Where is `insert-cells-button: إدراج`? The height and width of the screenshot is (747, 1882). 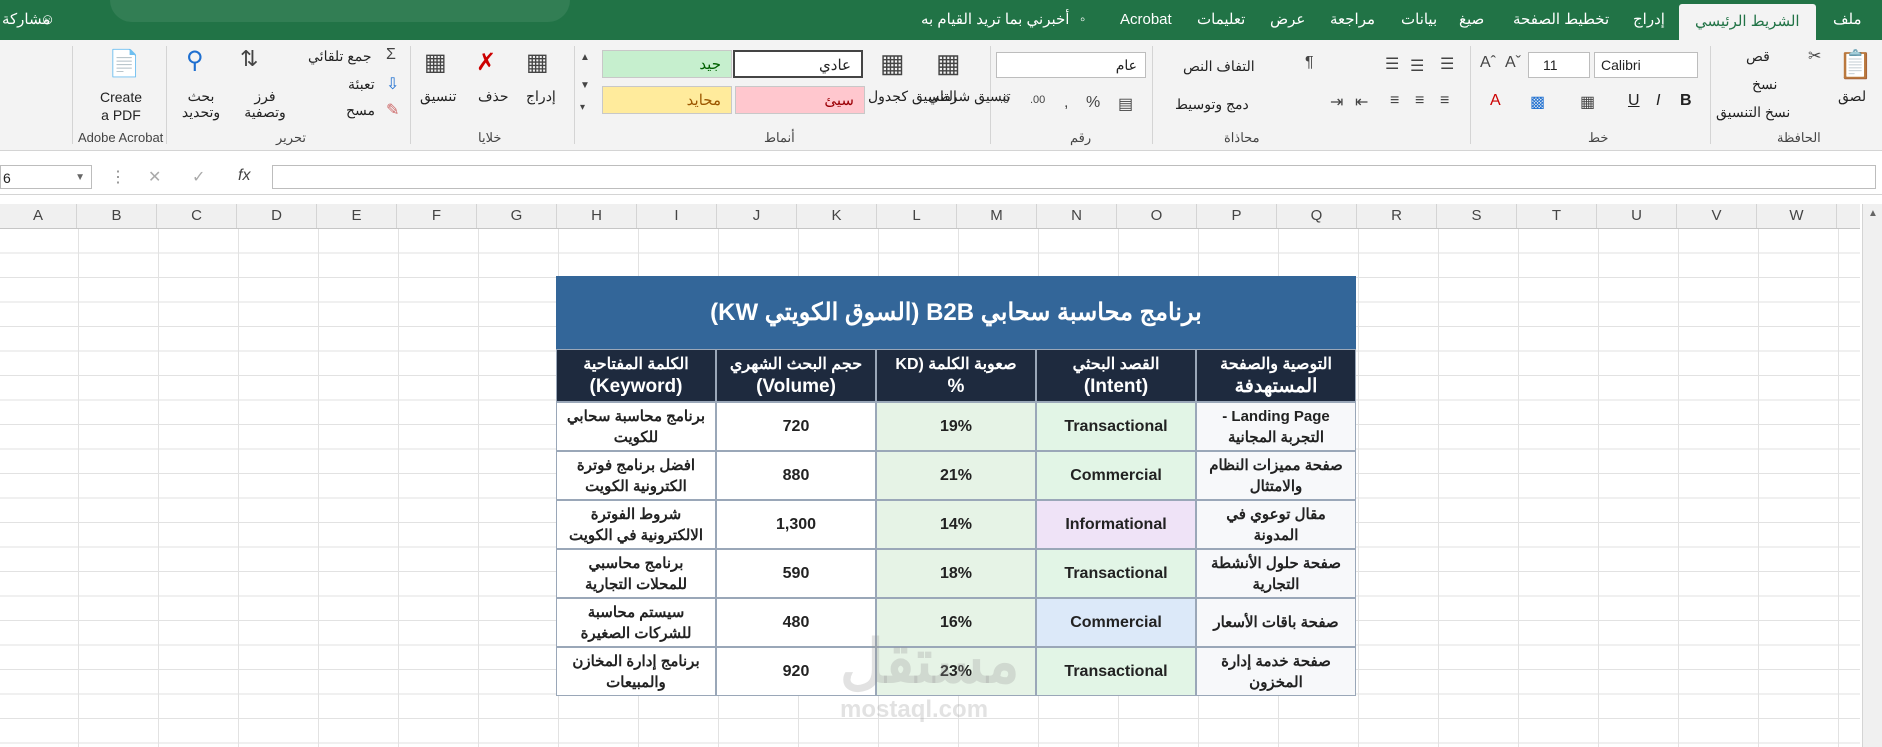
insert-cells-button: إدراج is located at coordinates (541, 96).